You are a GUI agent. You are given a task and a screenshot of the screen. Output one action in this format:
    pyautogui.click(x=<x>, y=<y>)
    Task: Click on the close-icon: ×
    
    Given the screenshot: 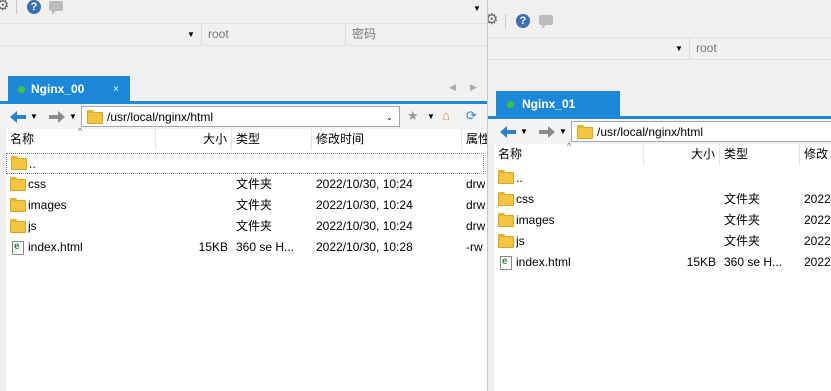 What is the action you would take?
    pyautogui.click(x=116, y=89)
    